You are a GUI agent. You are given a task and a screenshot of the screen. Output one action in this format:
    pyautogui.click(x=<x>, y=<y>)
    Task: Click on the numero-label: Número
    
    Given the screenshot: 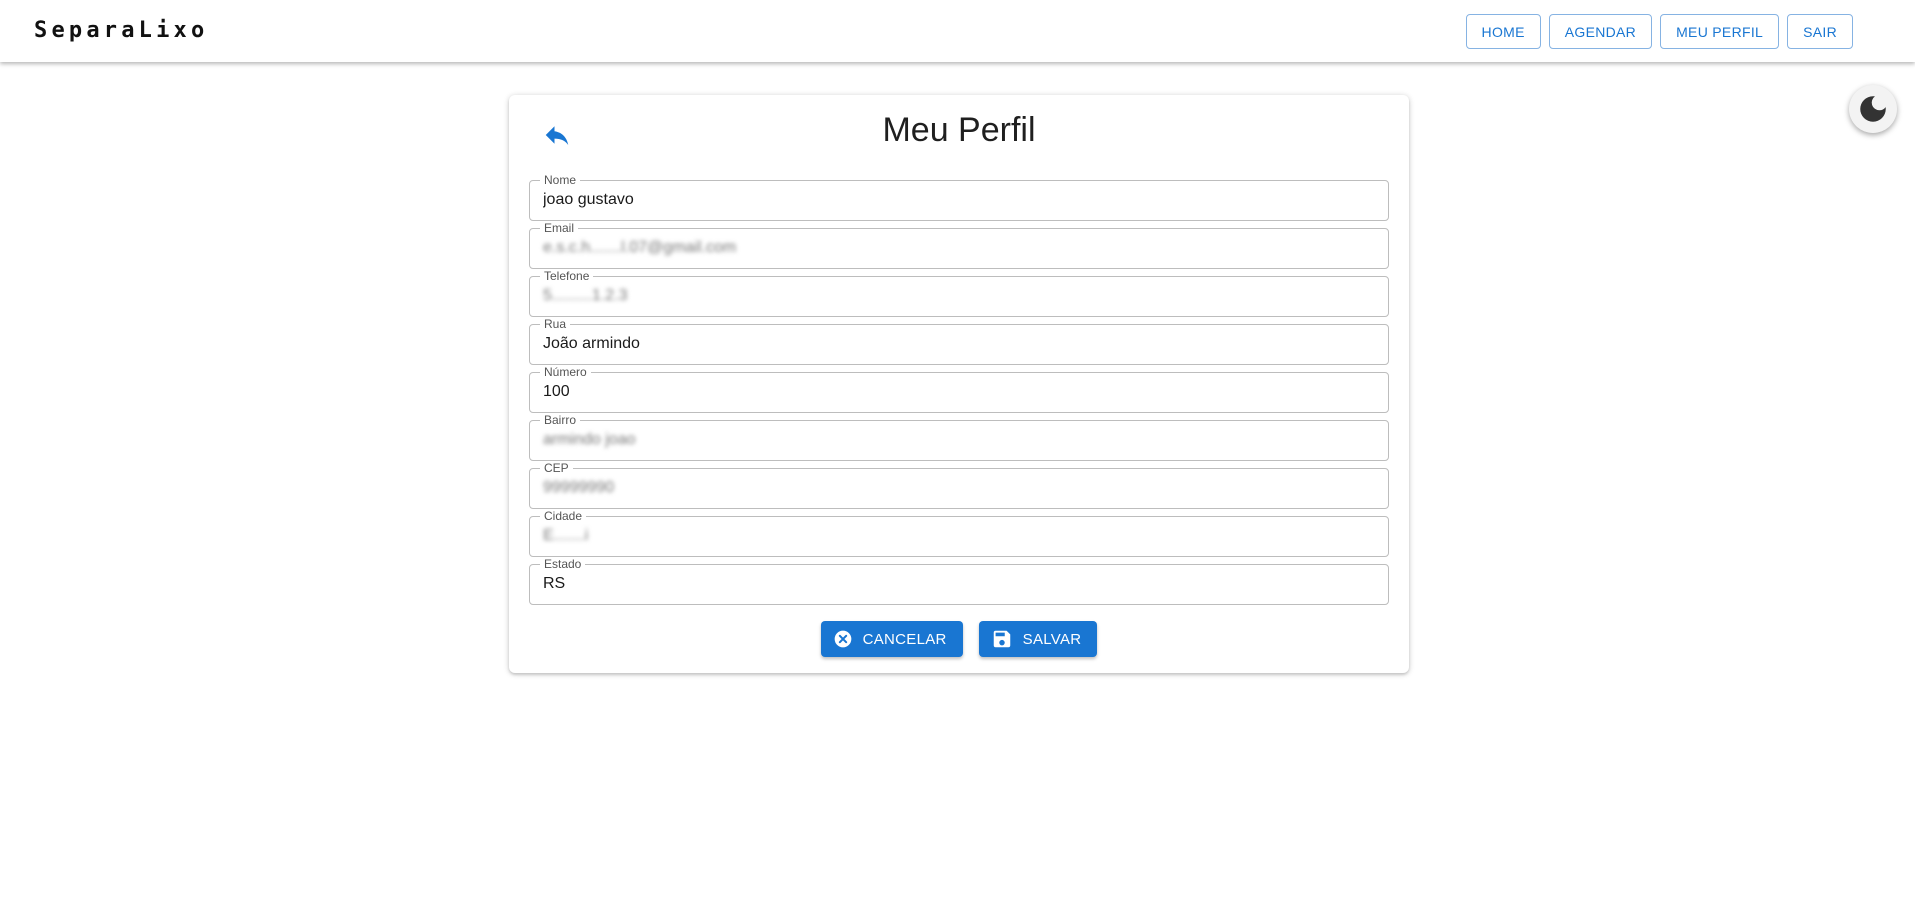 What is the action you would take?
    pyautogui.click(x=565, y=372)
    